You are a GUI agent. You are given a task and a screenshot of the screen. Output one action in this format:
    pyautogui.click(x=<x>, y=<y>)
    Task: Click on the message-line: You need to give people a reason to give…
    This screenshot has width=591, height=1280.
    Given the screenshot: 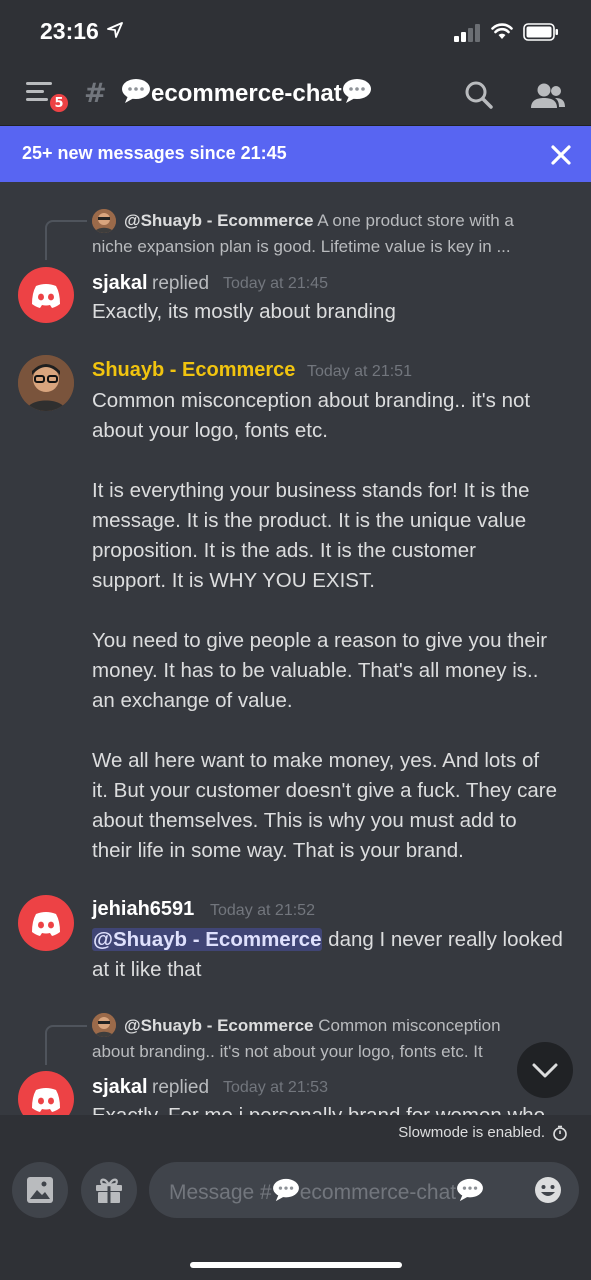 What is the action you would take?
    pyautogui.click(x=320, y=640)
    